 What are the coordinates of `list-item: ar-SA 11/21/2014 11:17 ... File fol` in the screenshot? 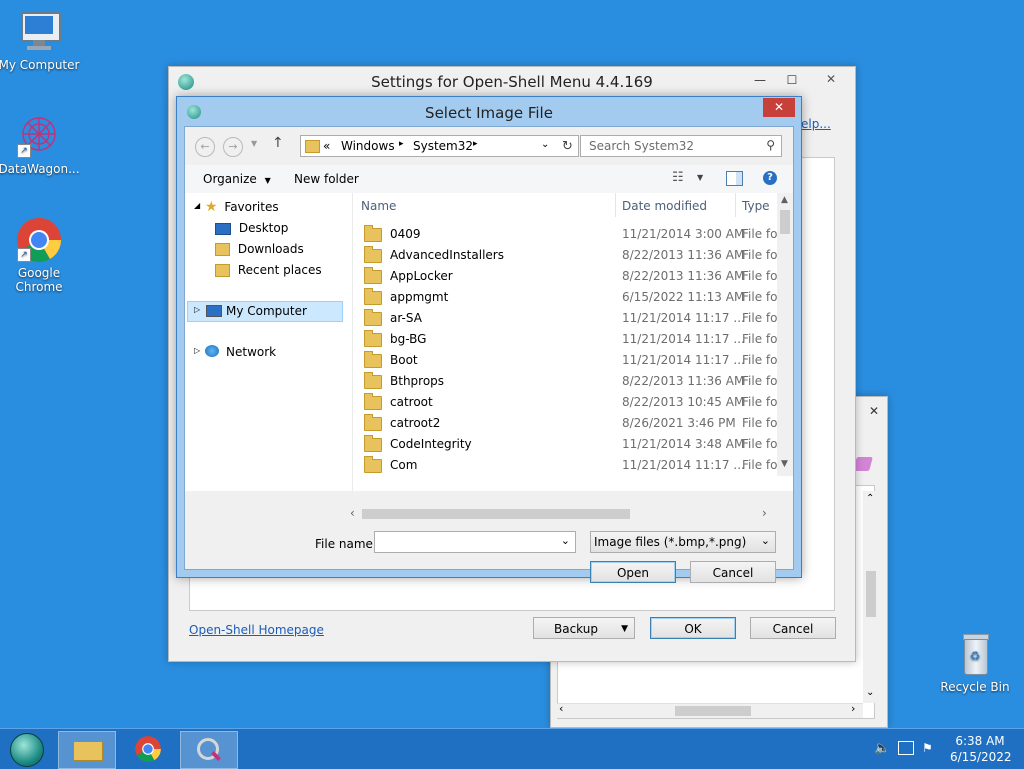 It's located at (567, 318).